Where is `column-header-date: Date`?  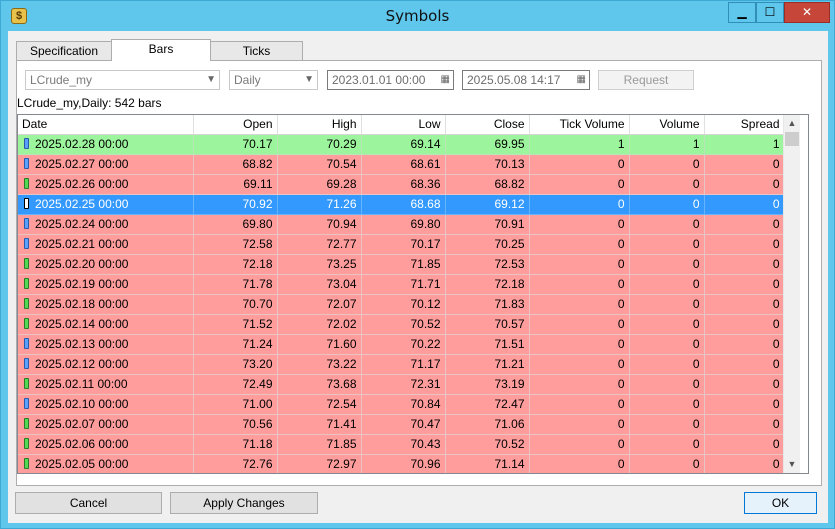 column-header-date: Date is located at coordinates (106, 125).